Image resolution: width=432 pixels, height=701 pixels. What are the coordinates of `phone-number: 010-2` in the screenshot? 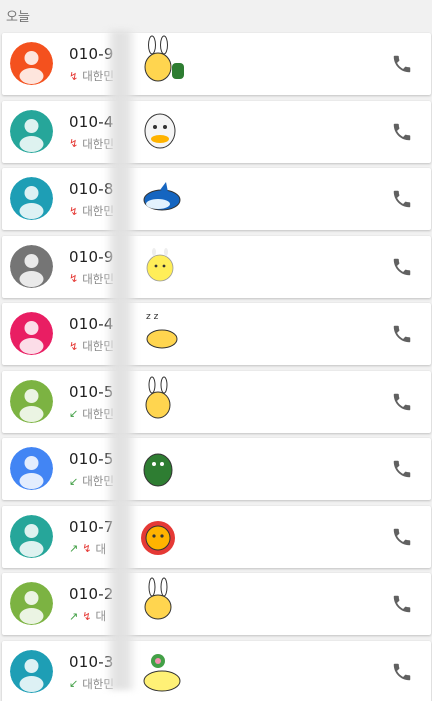 It's located at (91, 594).